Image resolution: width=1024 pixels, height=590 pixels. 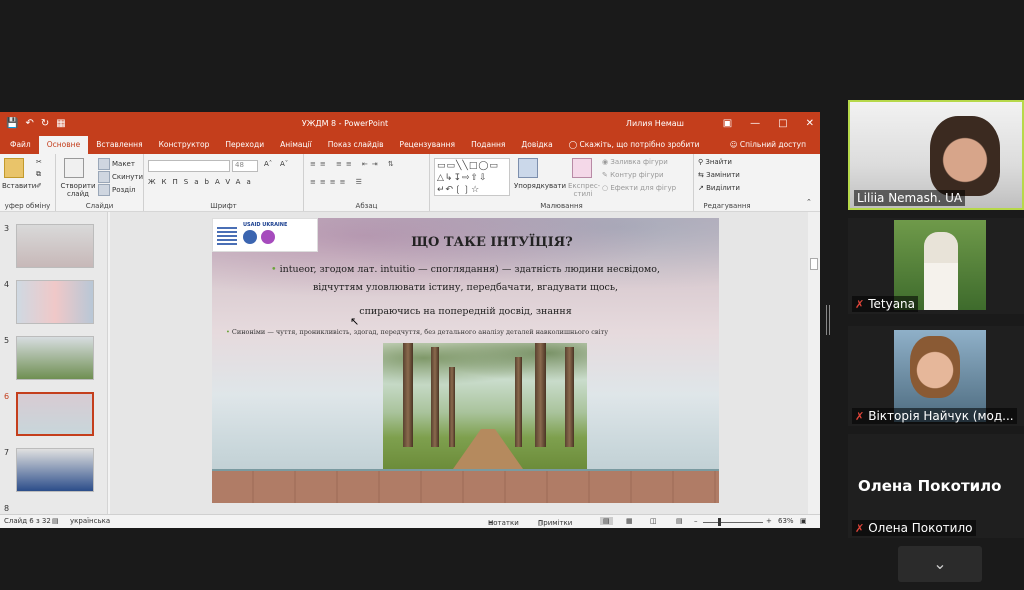 I want to click on comments-label: Примітки, so click(x=555, y=523).